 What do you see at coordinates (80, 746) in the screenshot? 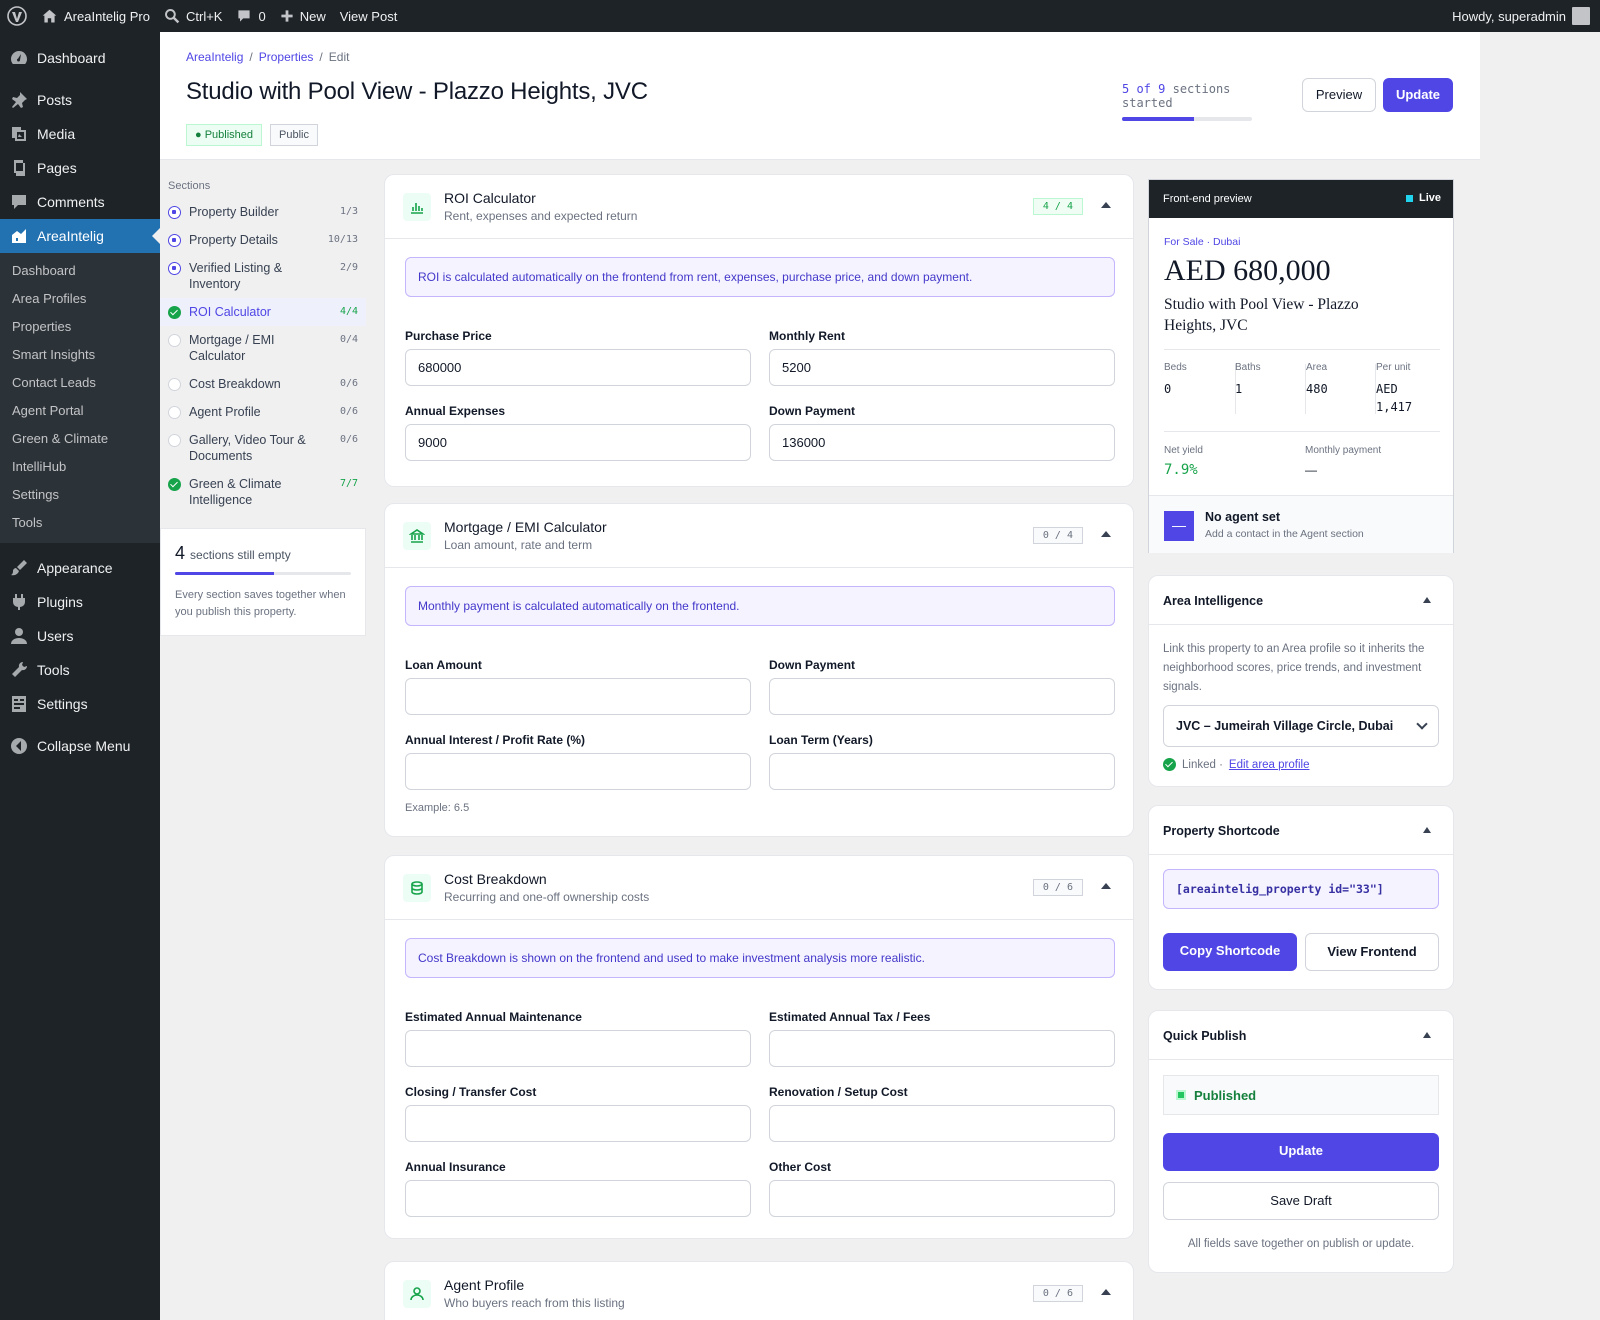
I see `collapse-menu-button: Collapse Menu` at bounding box center [80, 746].